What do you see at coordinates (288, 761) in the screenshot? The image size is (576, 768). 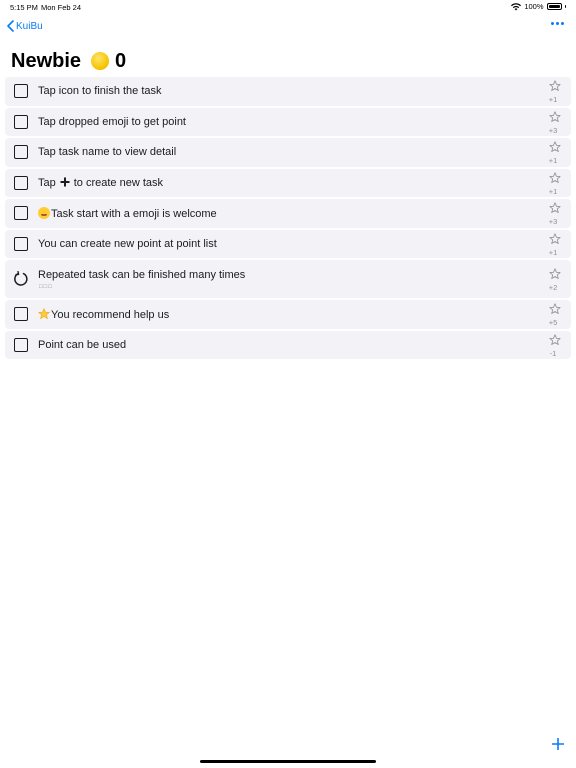 I see `home-indicator` at bounding box center [288, 761].